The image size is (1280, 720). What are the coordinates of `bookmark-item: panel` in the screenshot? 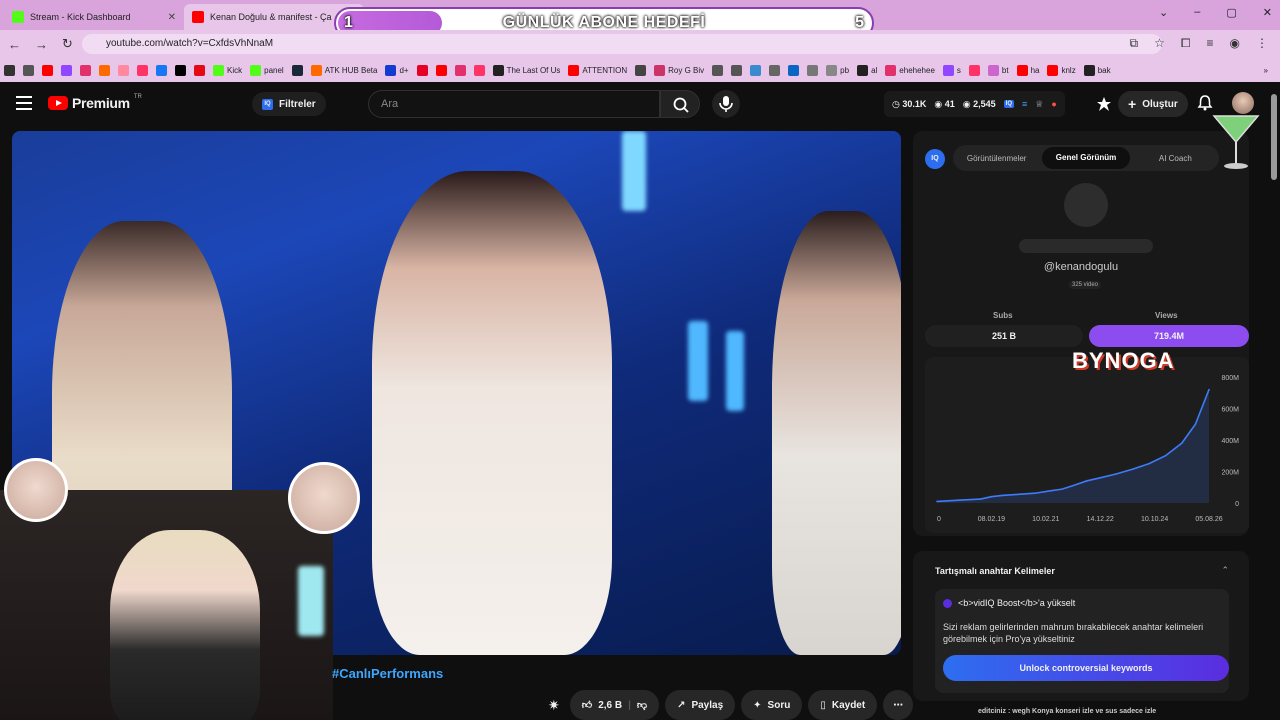 It's located at (267, 70).